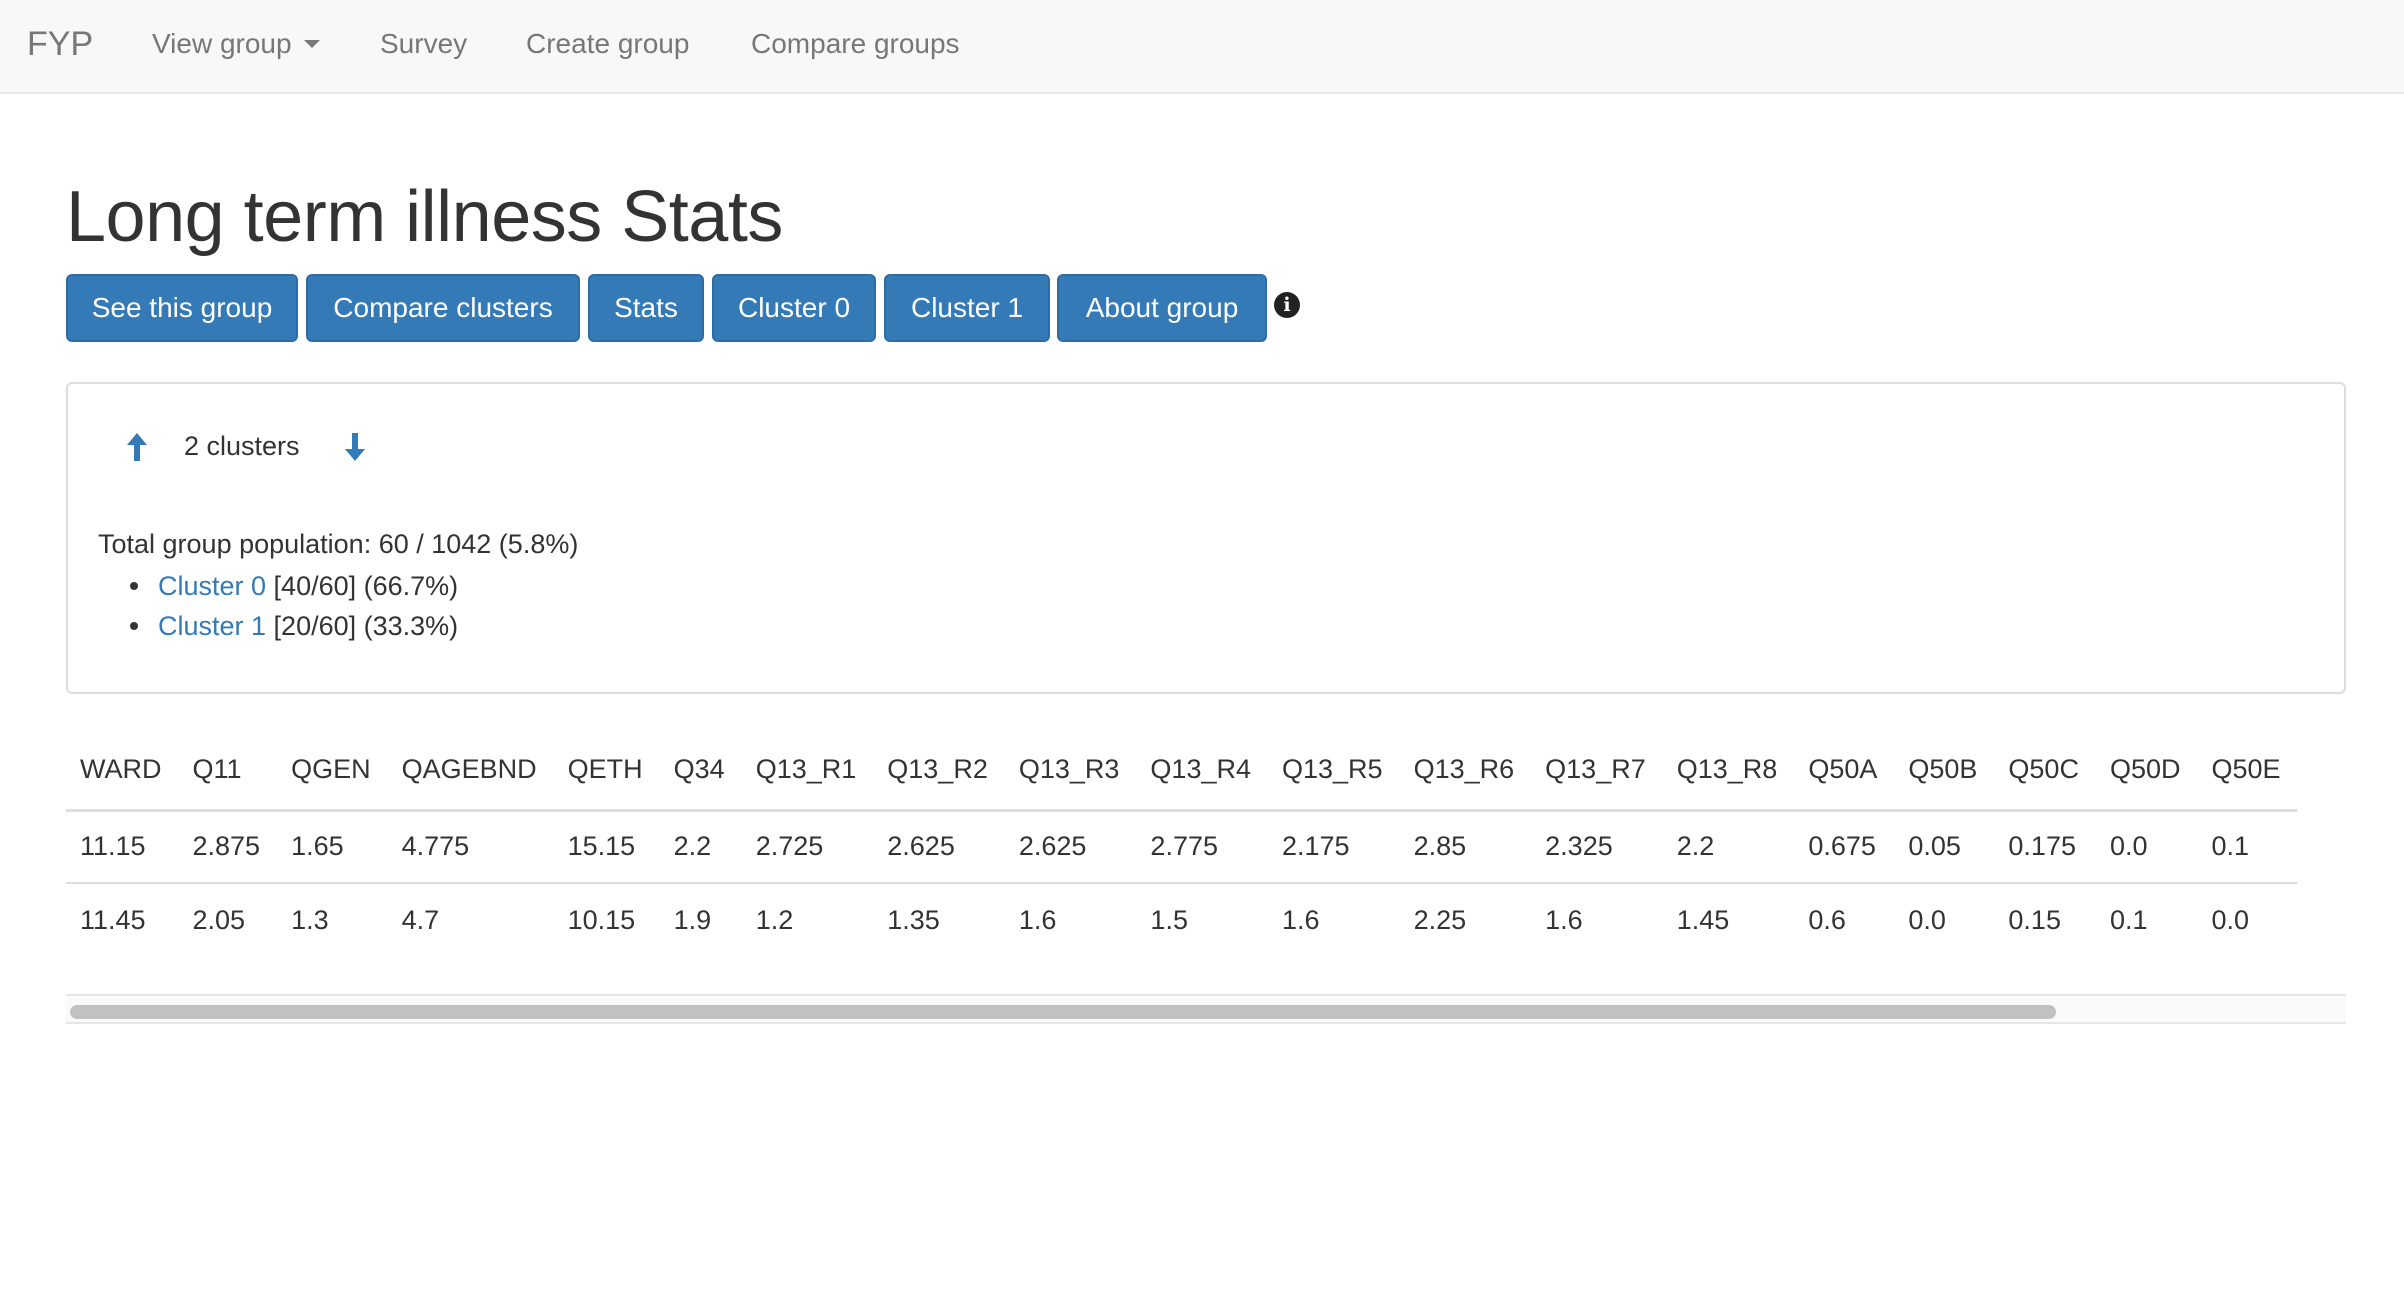 The width and height of the screenshot is (2404, 1298). I want to click on compare-clusters-button: Compare clusters, so click(443, 308).